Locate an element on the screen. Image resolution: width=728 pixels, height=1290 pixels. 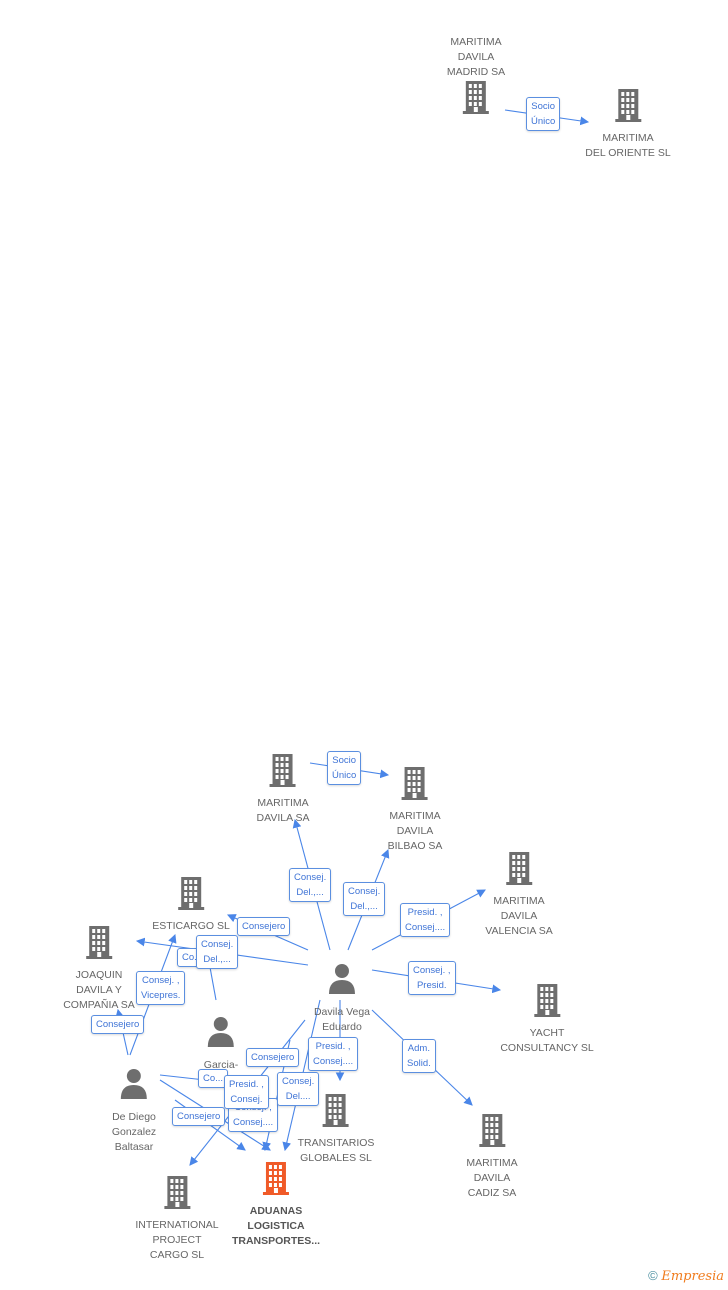
node-esticargo: ESTICARGO SL is located at coordinates (191, 905).